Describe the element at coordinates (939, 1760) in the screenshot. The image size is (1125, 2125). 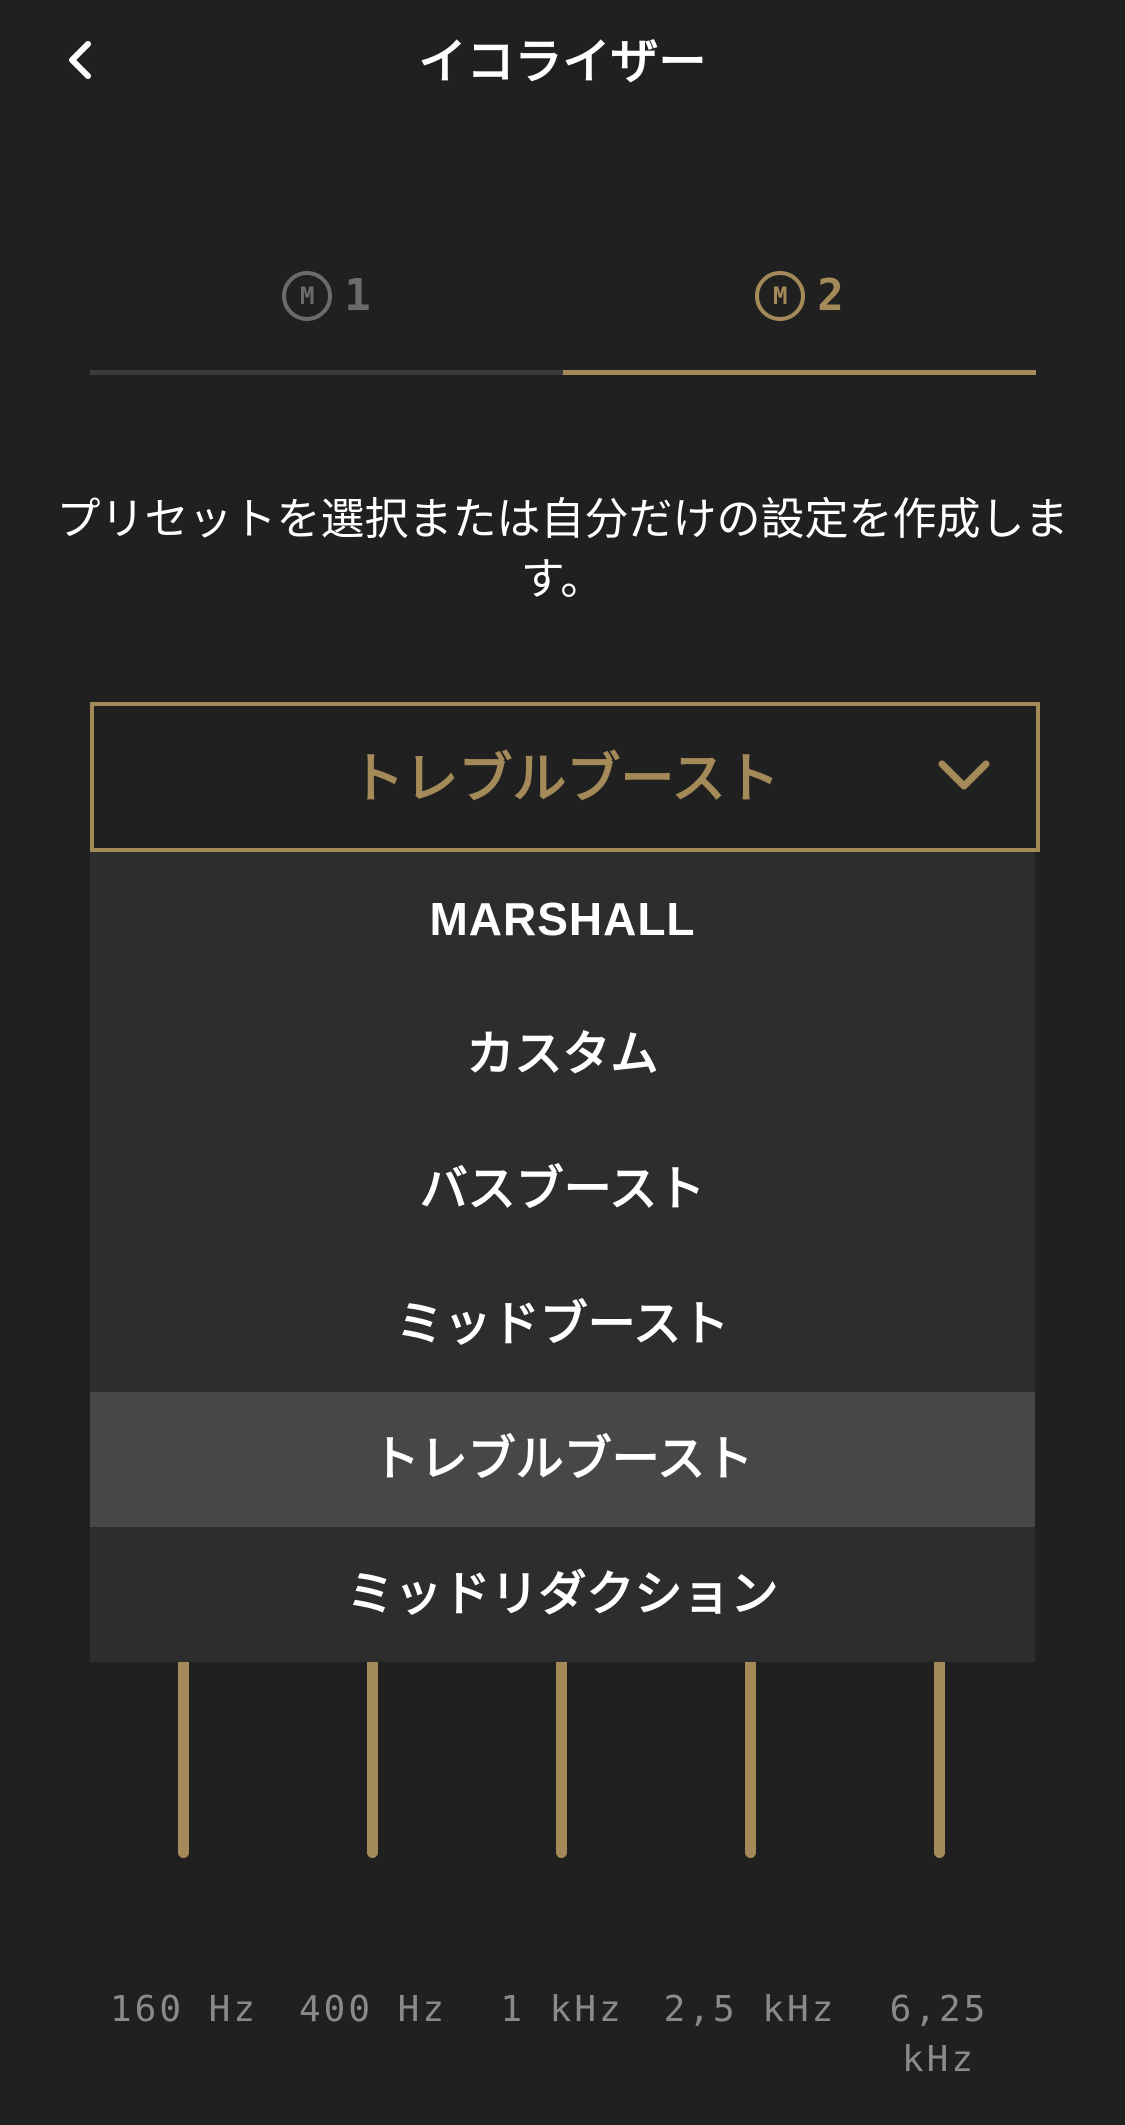
I see `eq-slider-6-25khz` at that location.